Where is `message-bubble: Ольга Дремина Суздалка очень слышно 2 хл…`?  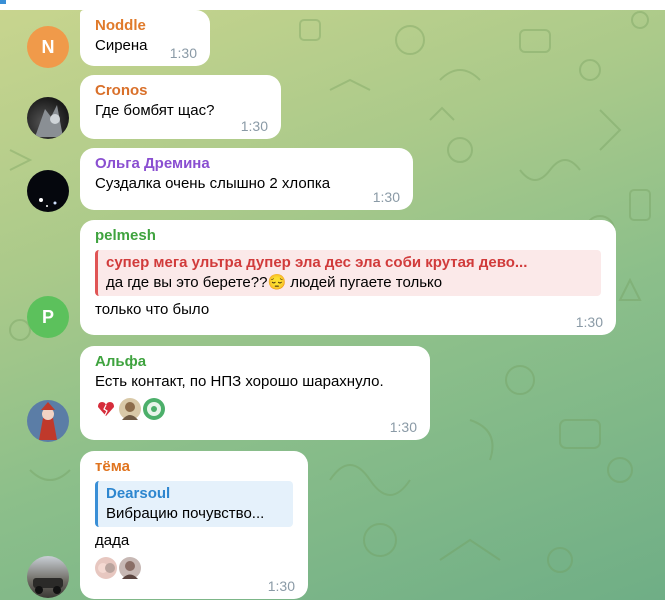 message-bubble: Ольга Дремина Суздалка очень слышно 2 хл… is located at coordinates (246, 179).